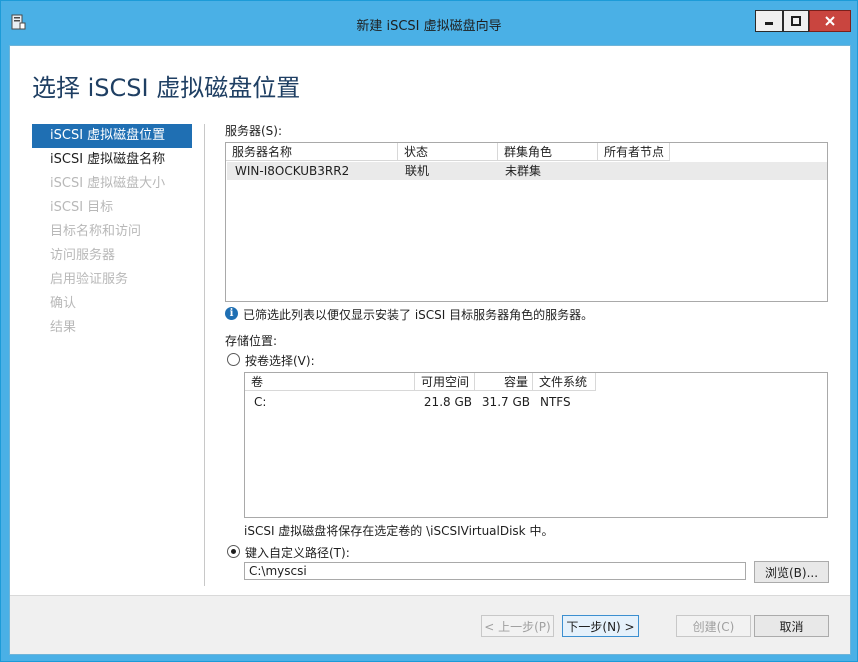 Image resolution: width=858 pixels, height=662 pixels. I want to click on cell-capacity: 31.7 GB, so click(505, 402).